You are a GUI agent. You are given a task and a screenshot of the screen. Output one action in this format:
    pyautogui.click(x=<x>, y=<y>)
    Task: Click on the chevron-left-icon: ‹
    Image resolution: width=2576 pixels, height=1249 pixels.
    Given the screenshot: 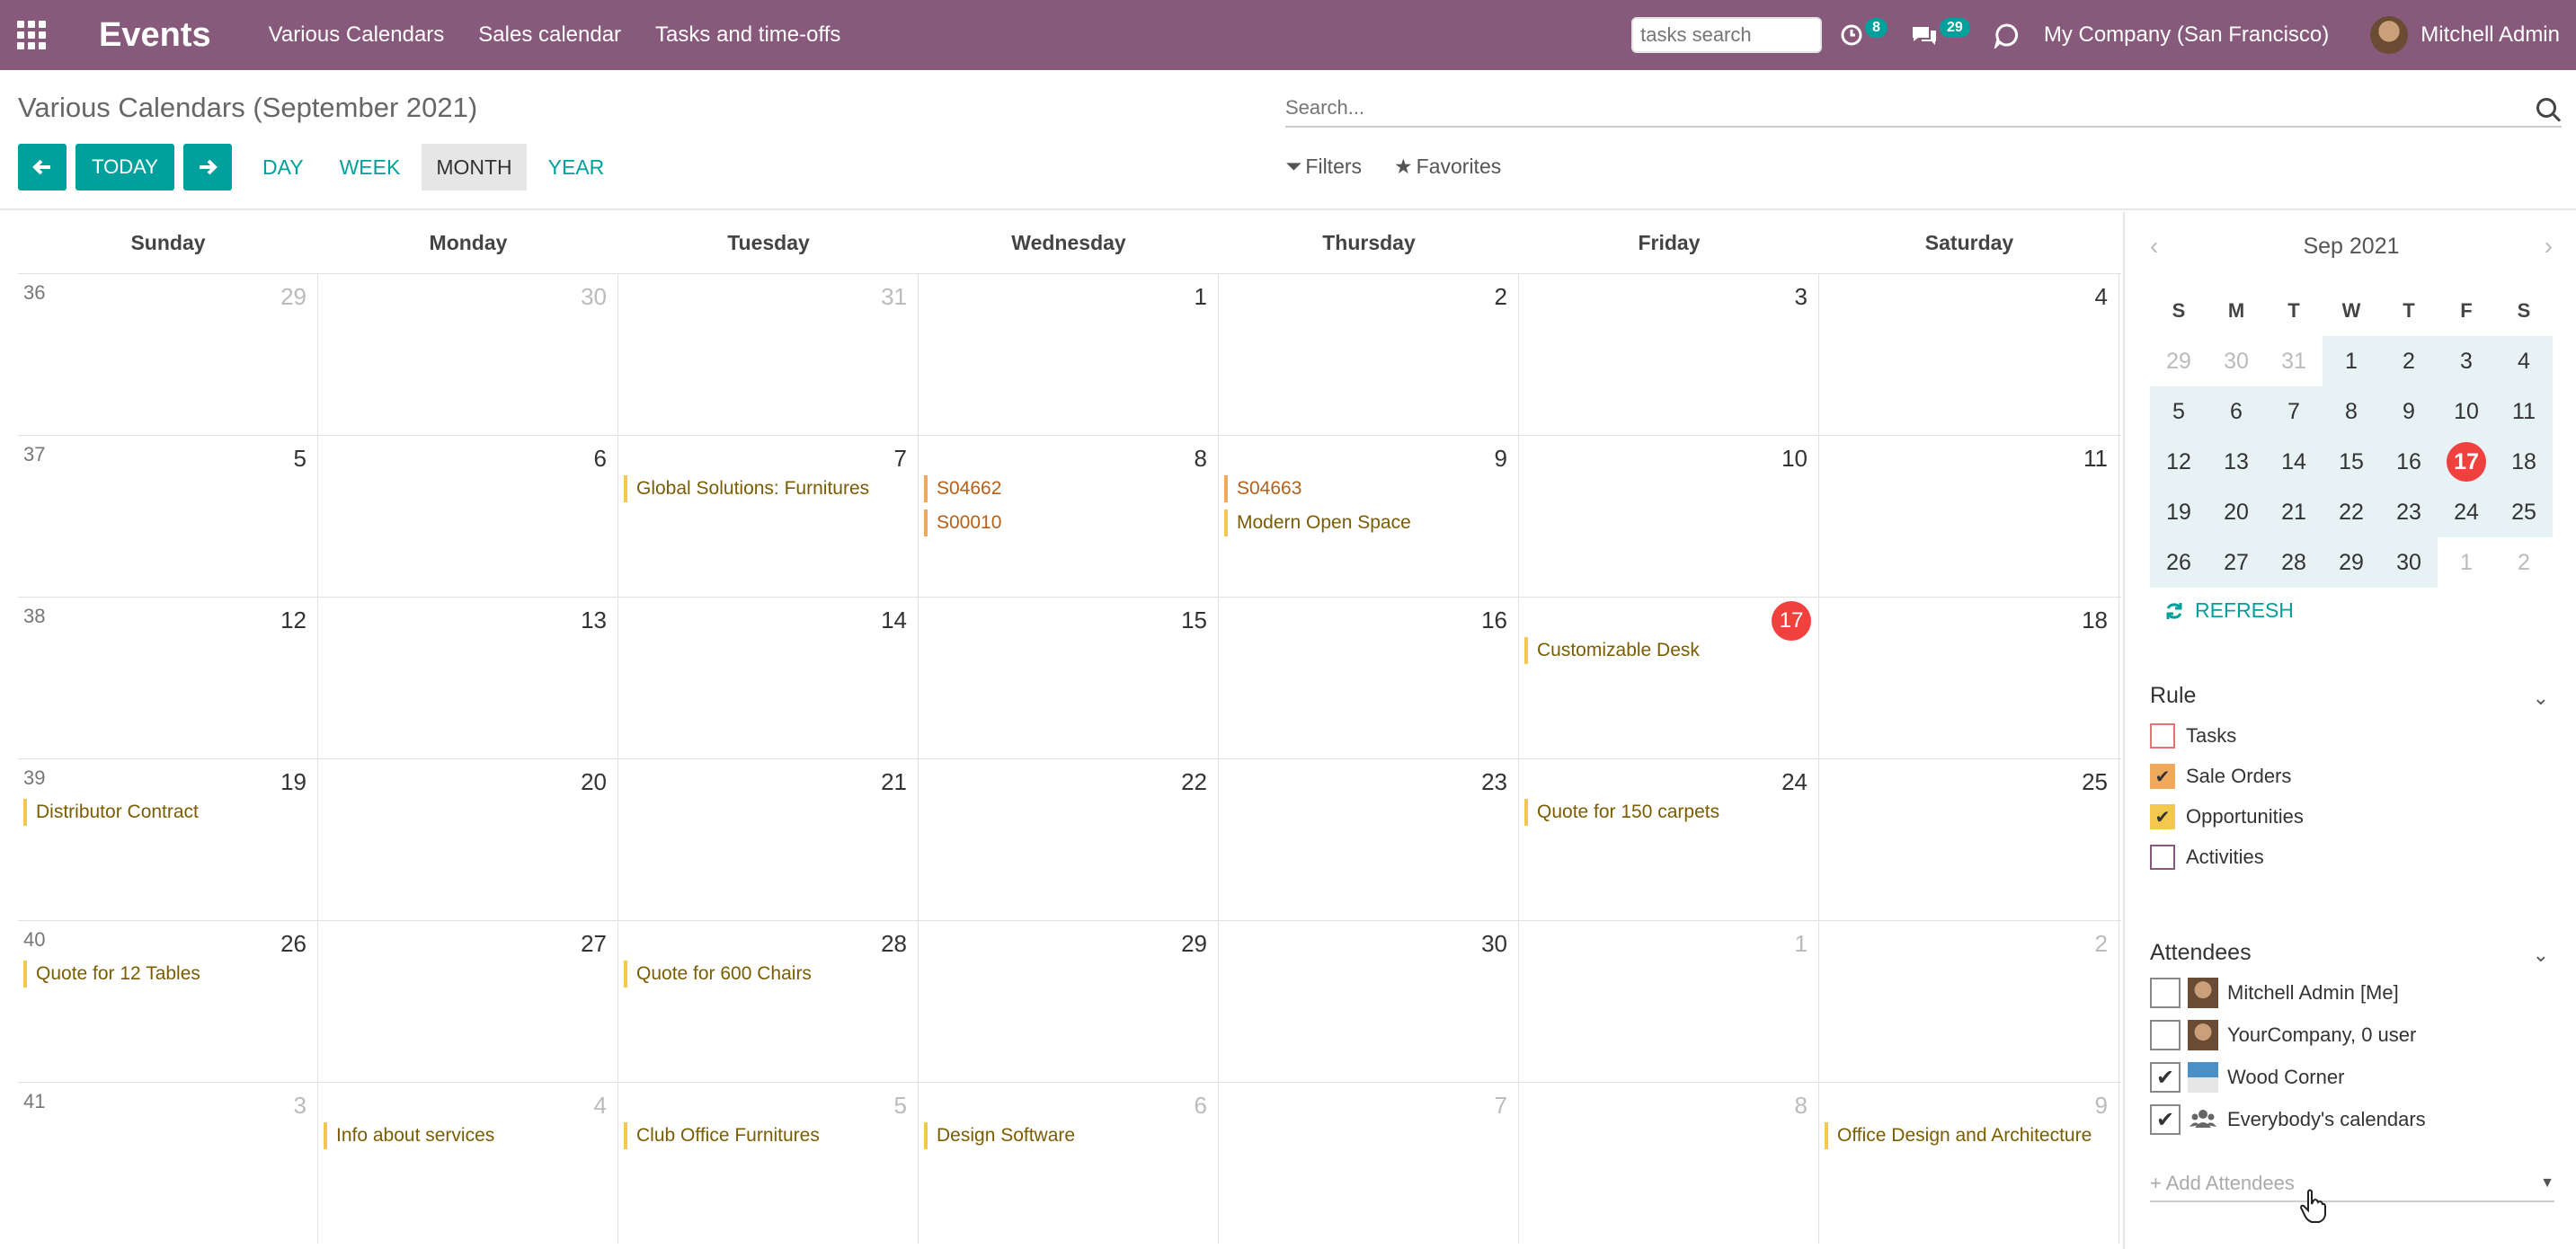 What is the action you would take?
    pyautogui.click(x=2154, y=246)
    